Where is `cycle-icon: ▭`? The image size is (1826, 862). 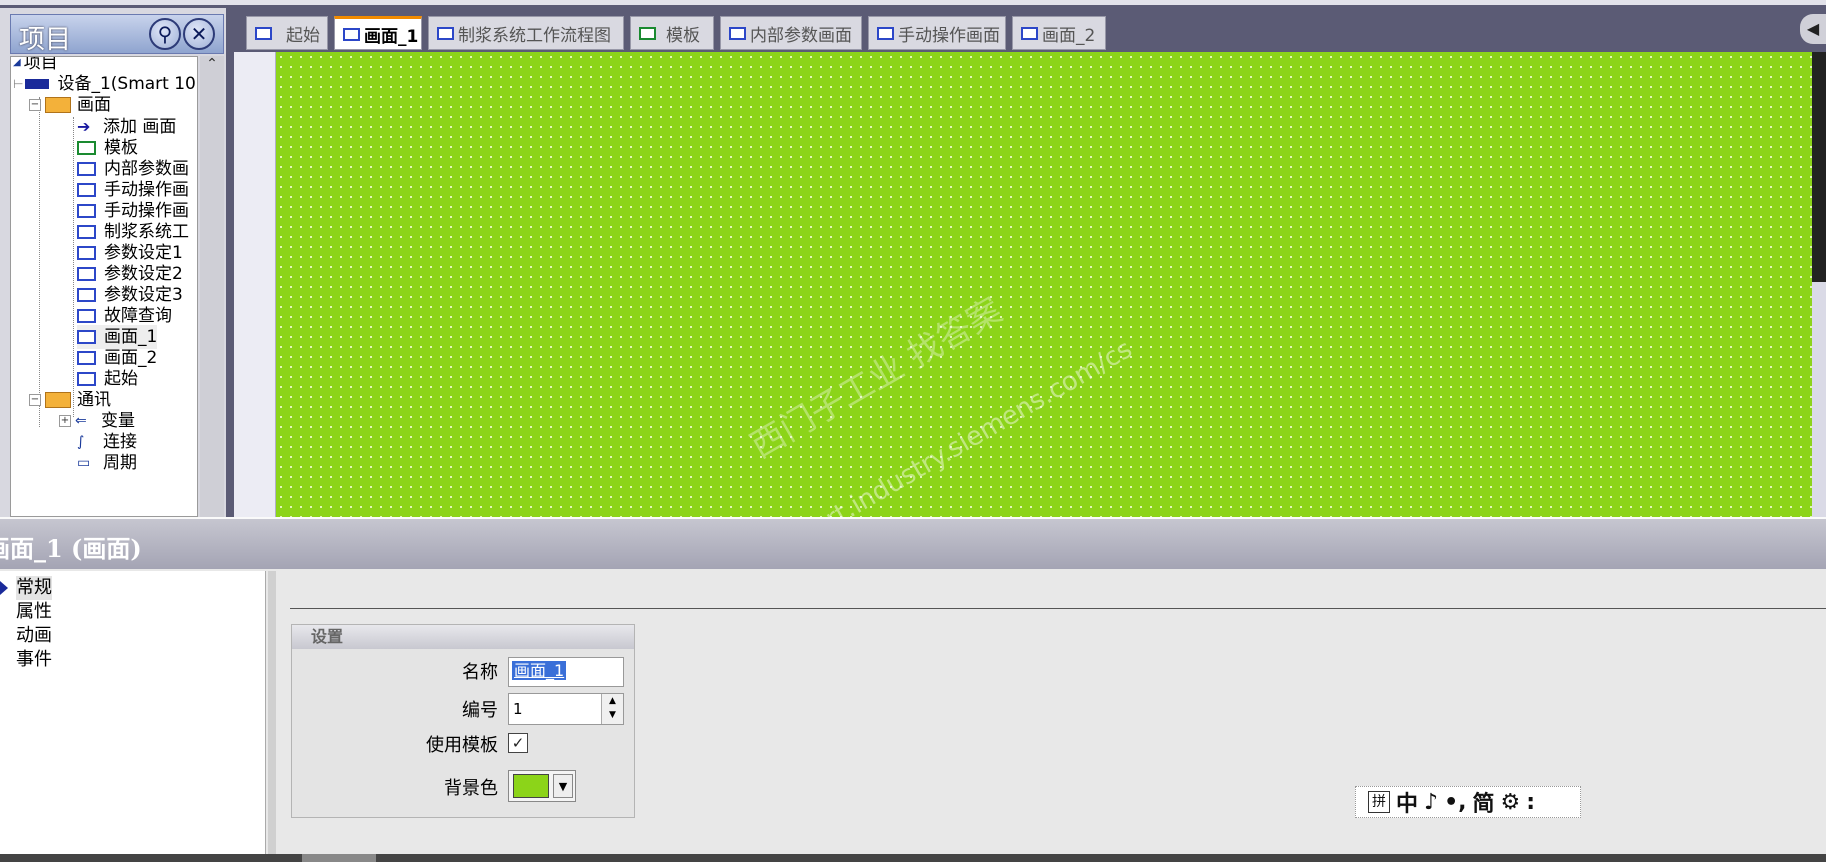 cycle-icon: ▭ is located at coordinates (84, 463).